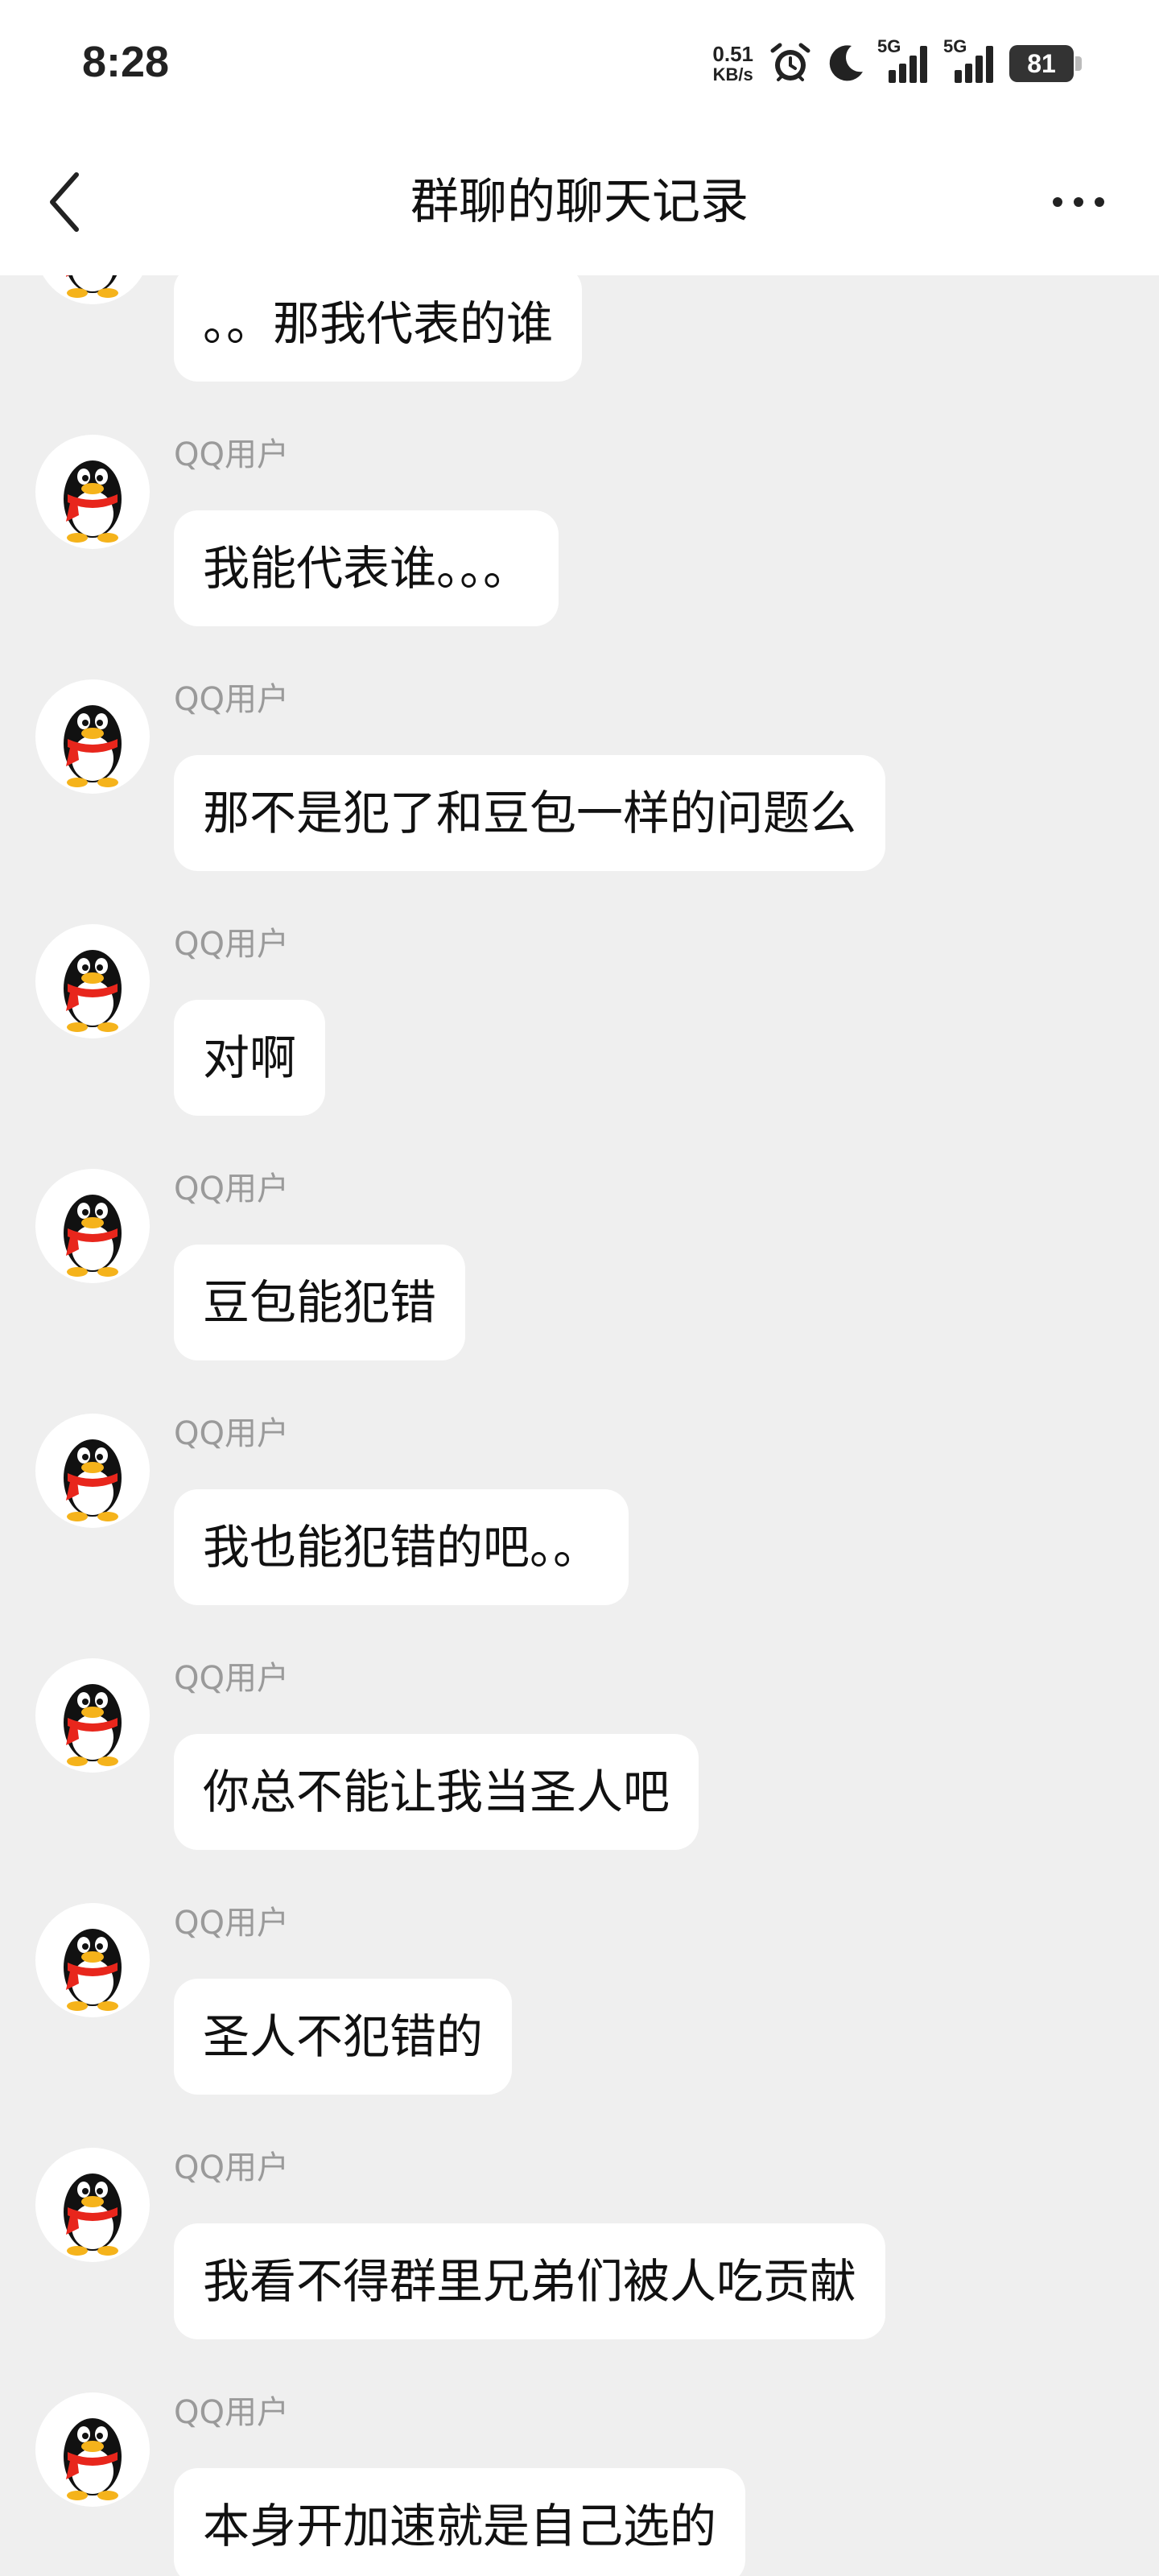  I want to click on message-item: 。。那我代表的谁, so click(579, 355).